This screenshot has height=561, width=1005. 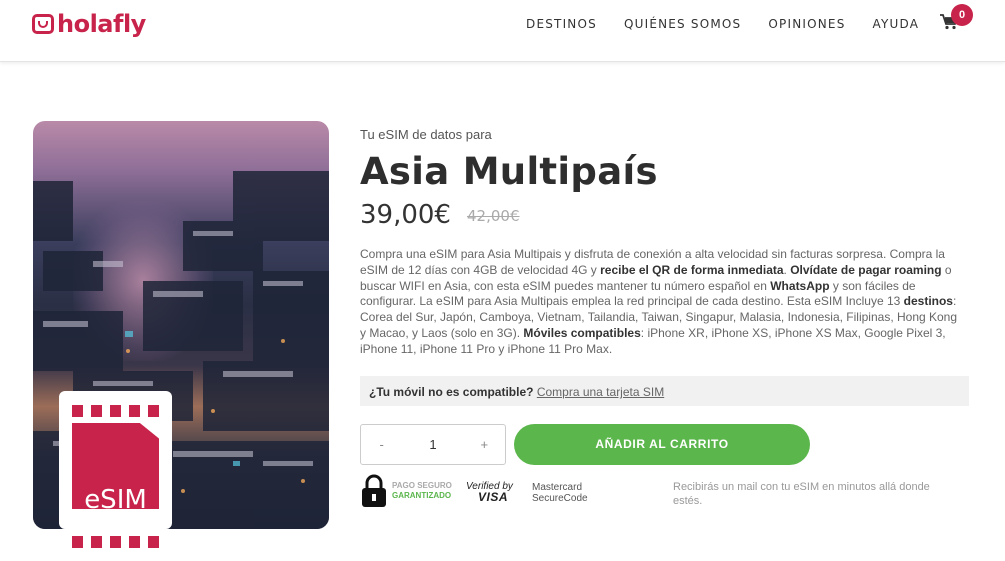 What do you see at coordinates (451, 392) in the screenshot?
I see `compat-question: ¿Tu móvil no es compatible?` at bounding box center [451, 392].